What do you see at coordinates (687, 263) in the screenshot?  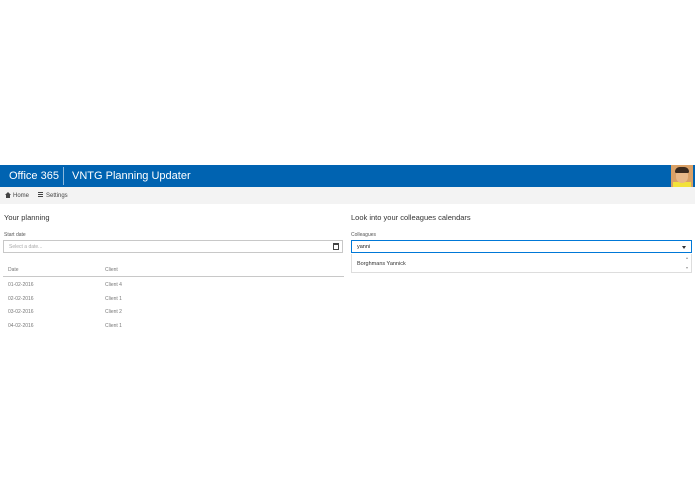 I see `suggestions-scrollbar` at bounding box center [687, 263].